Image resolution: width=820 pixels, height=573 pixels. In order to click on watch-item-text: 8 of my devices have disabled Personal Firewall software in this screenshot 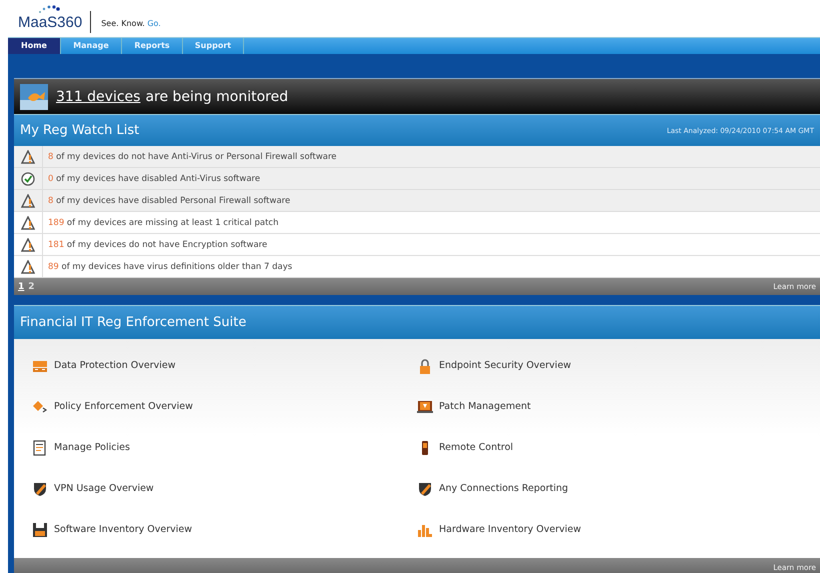, I will do `click(169, 201)`.